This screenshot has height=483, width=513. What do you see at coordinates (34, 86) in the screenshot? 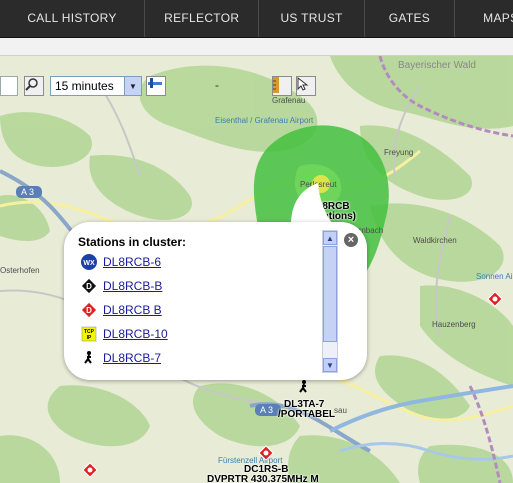
I see `search-button` at bounding box center [34, 86].